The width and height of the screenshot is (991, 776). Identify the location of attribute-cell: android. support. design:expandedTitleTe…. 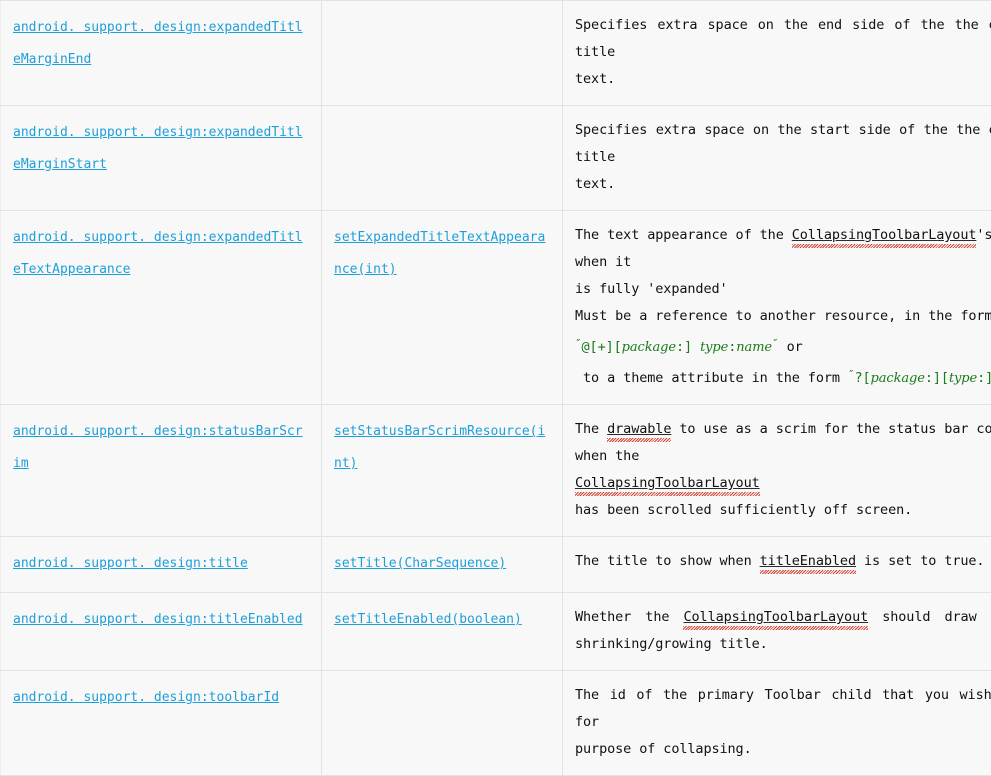
(161, 308).